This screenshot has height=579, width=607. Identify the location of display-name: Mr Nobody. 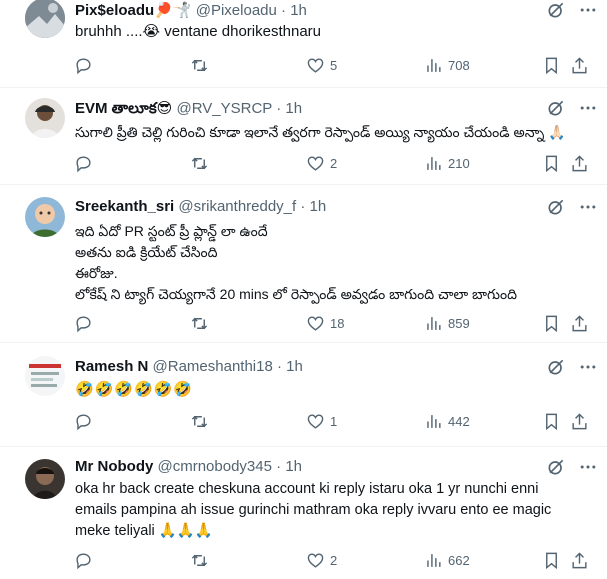
(114, 466).